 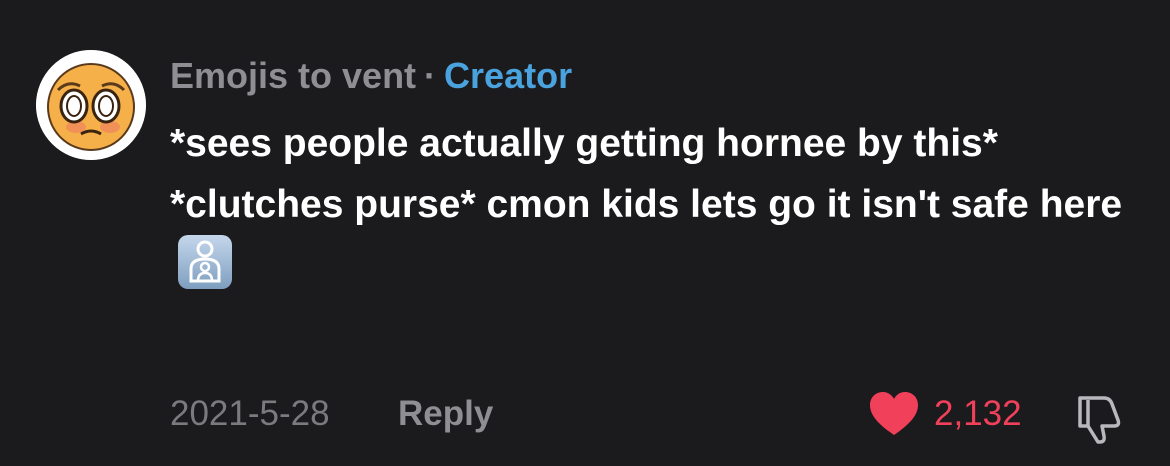 I want to click on avatar, so click(x=91, y=105).